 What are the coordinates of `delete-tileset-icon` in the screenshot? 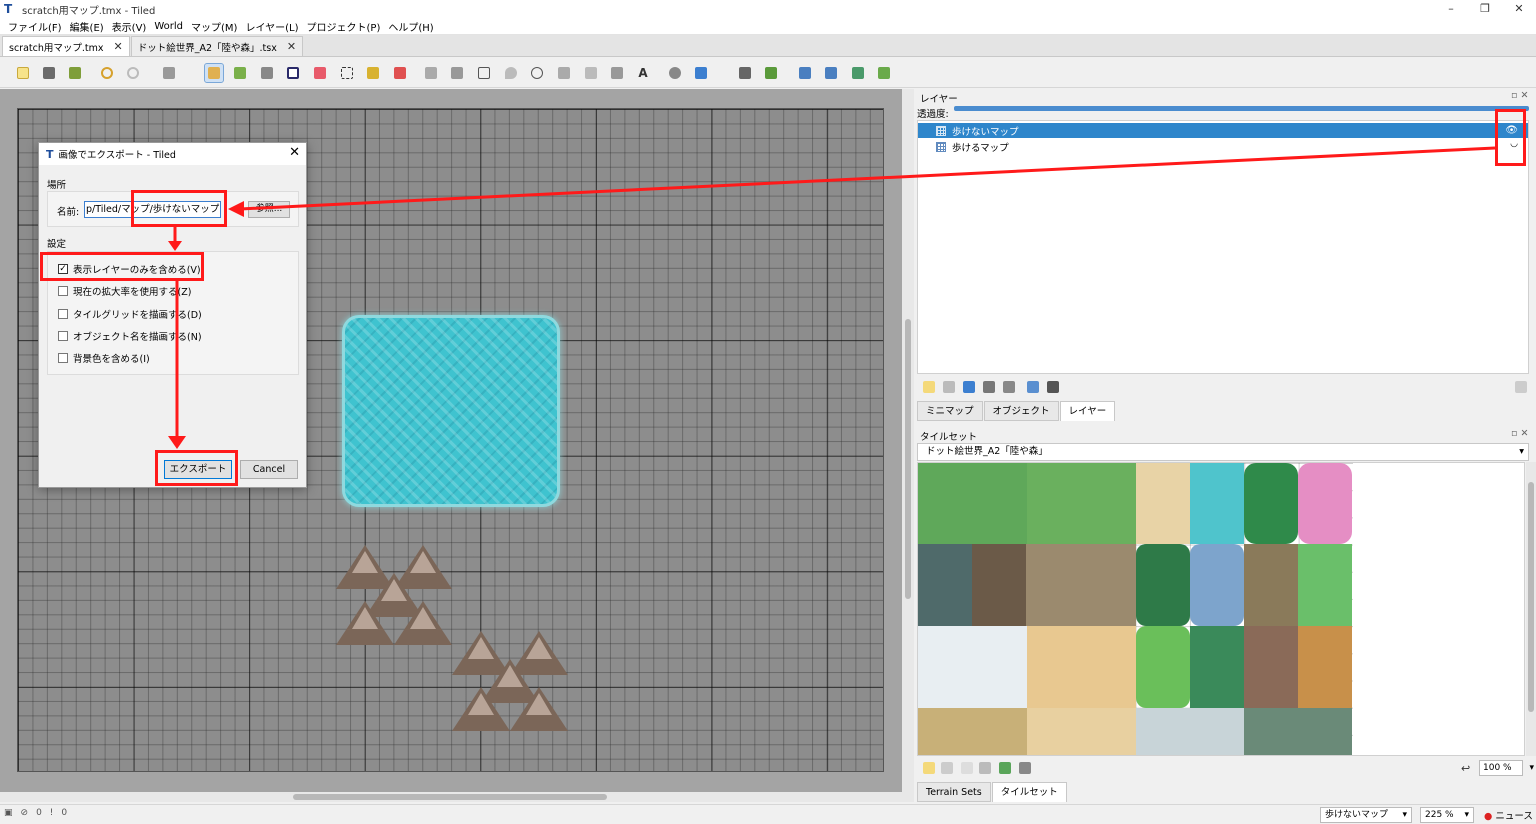 It's located at (1025, 768).